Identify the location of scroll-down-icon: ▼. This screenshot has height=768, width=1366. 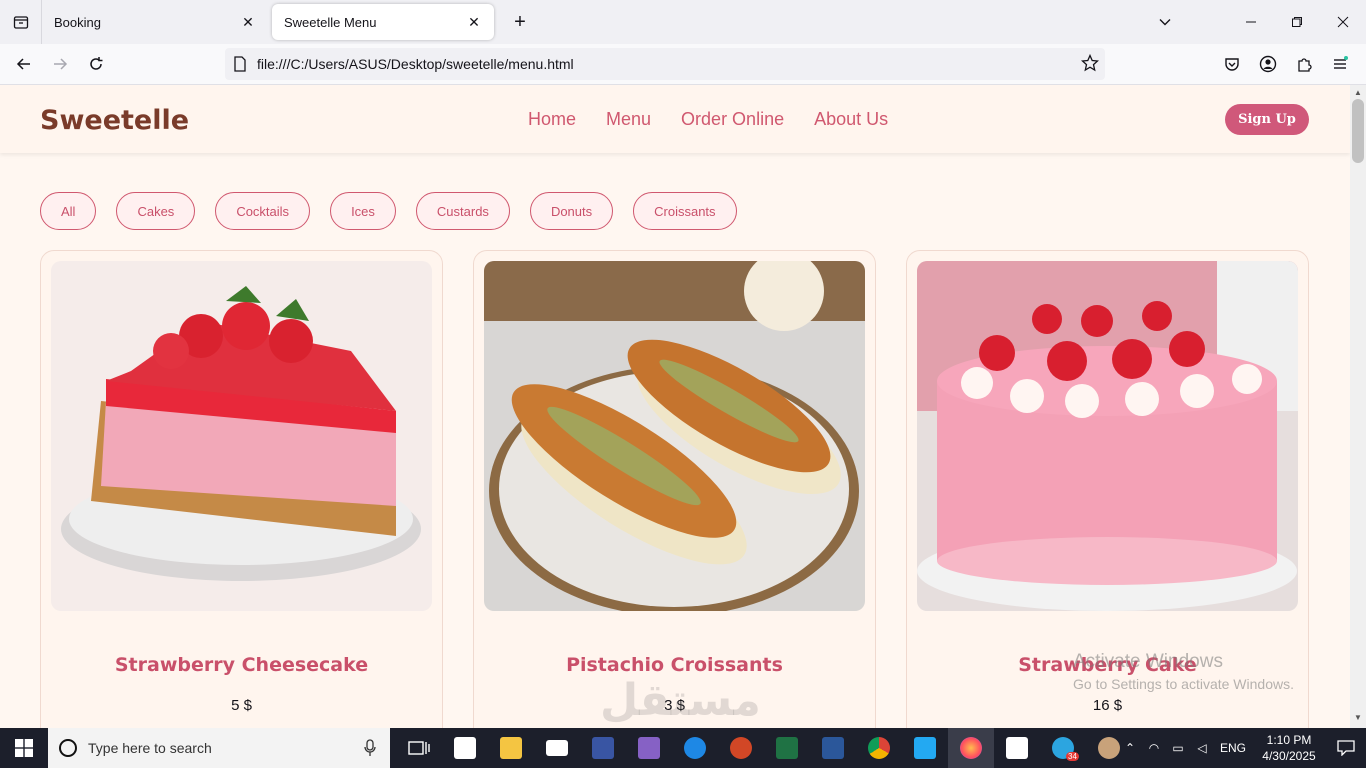
(1358, 717).